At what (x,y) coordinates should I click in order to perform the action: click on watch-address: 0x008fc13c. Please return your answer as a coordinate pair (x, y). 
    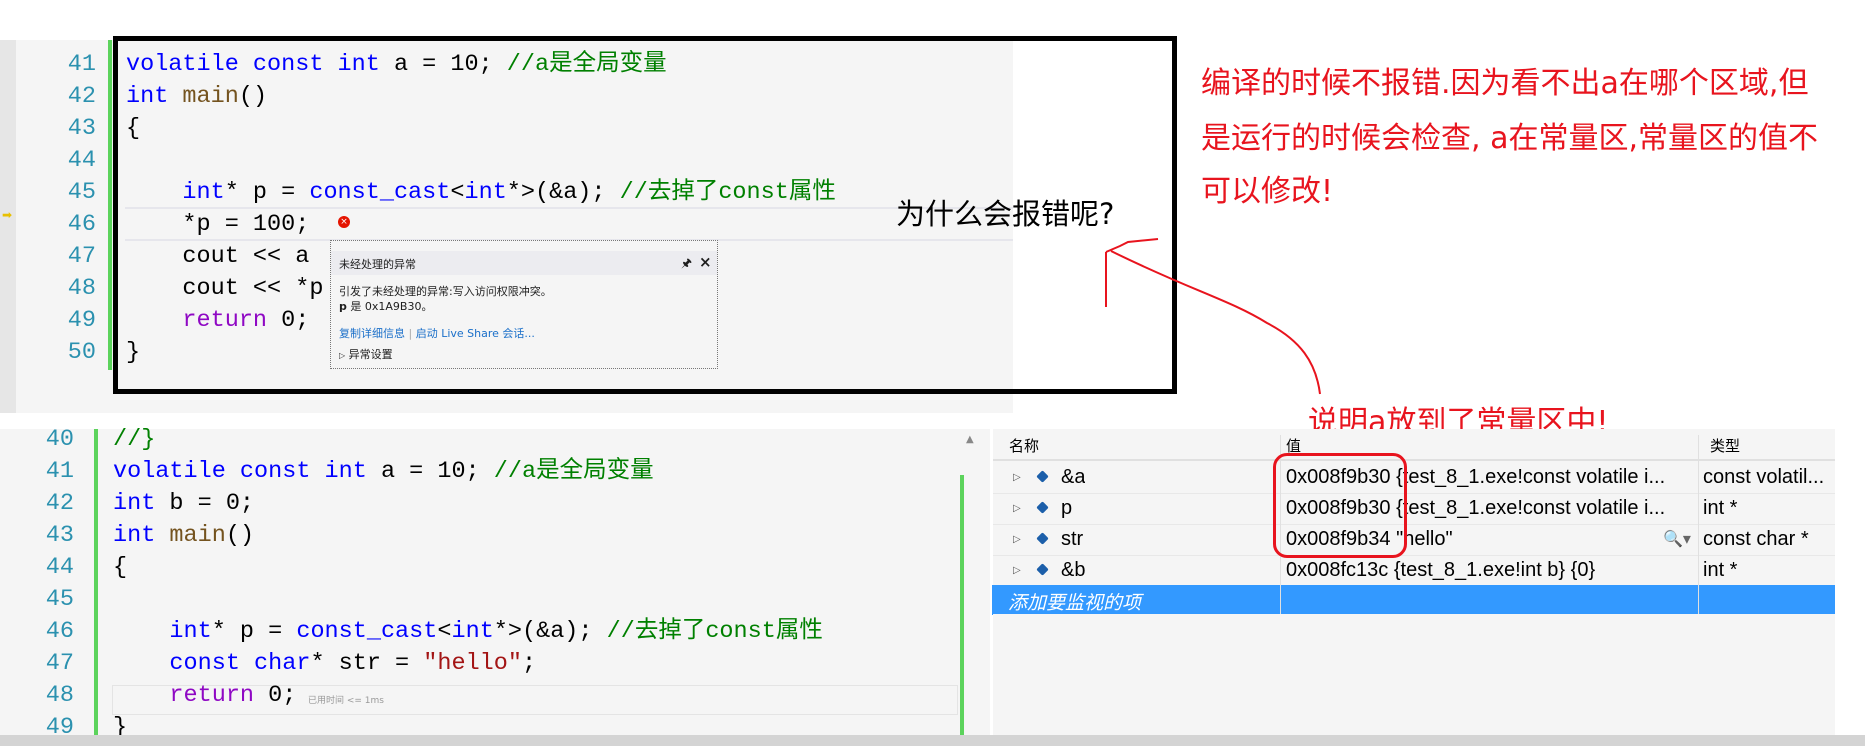
    Looking at the image, I should click on (1337, 570).